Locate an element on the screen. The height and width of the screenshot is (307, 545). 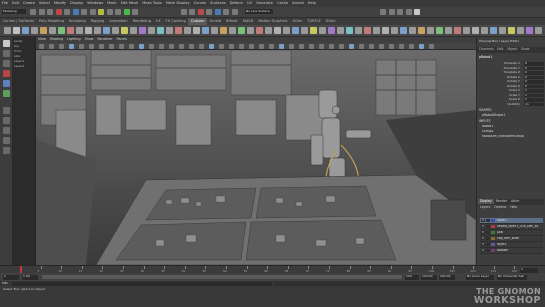
menu-help: Help is located at coordinates (312, 2).